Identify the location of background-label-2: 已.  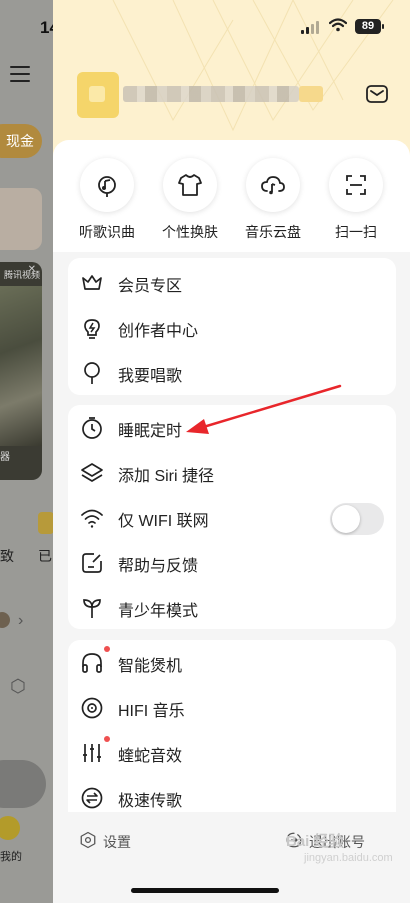
(45, 556).